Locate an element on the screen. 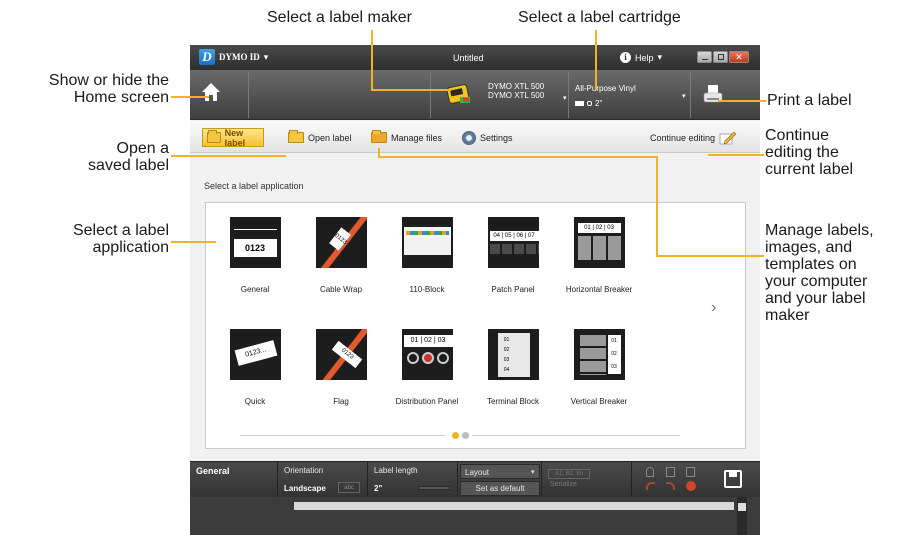 The width and height of the screenshot is (909, 535). layout-dropdown: Layout ▾ is located at coordinates (500, 471).